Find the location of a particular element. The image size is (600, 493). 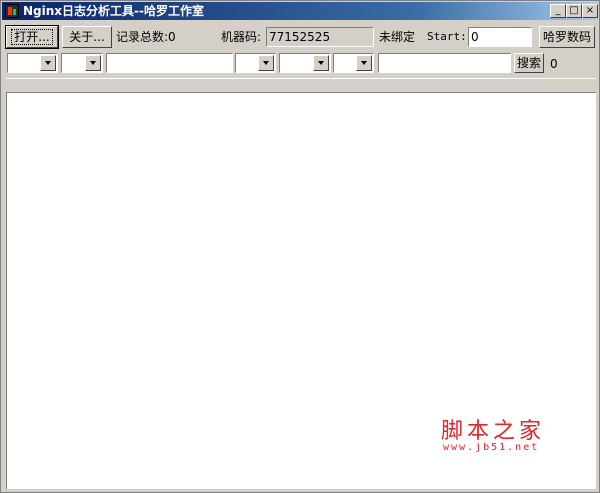

minimize-button: _ is located at coordinates (558, 11).